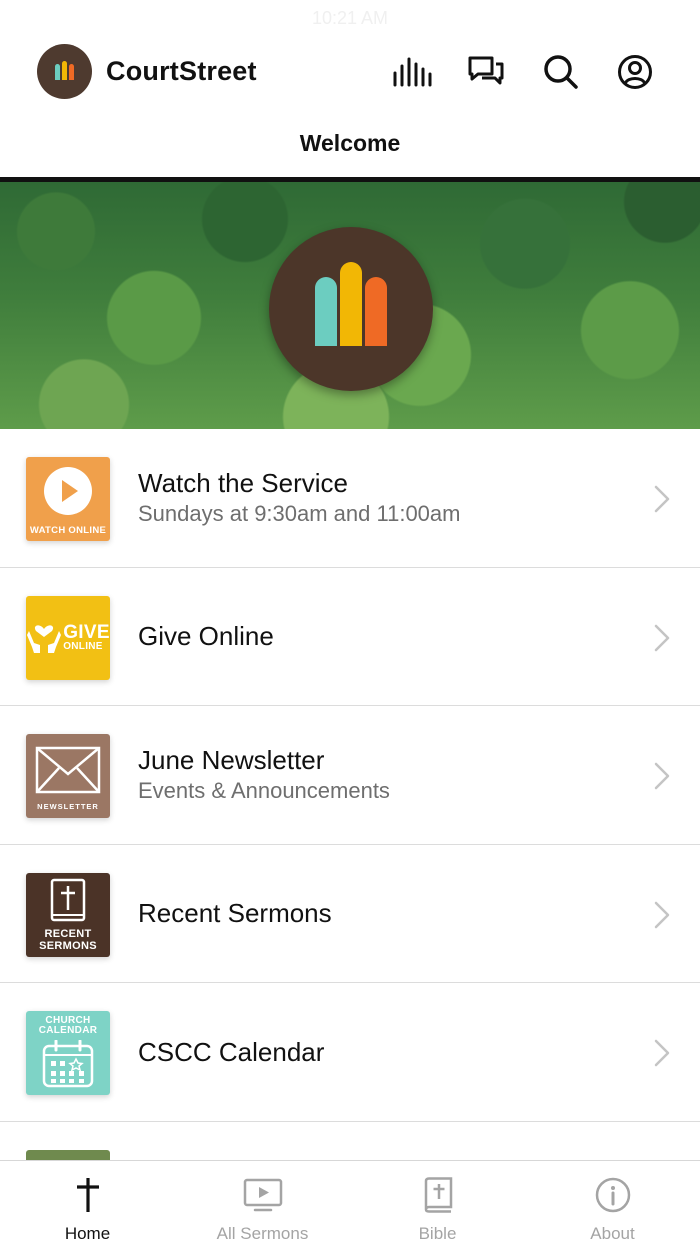  I want to click on thumb-caption: CHURCH CALENDAR, so click(68, 1025).